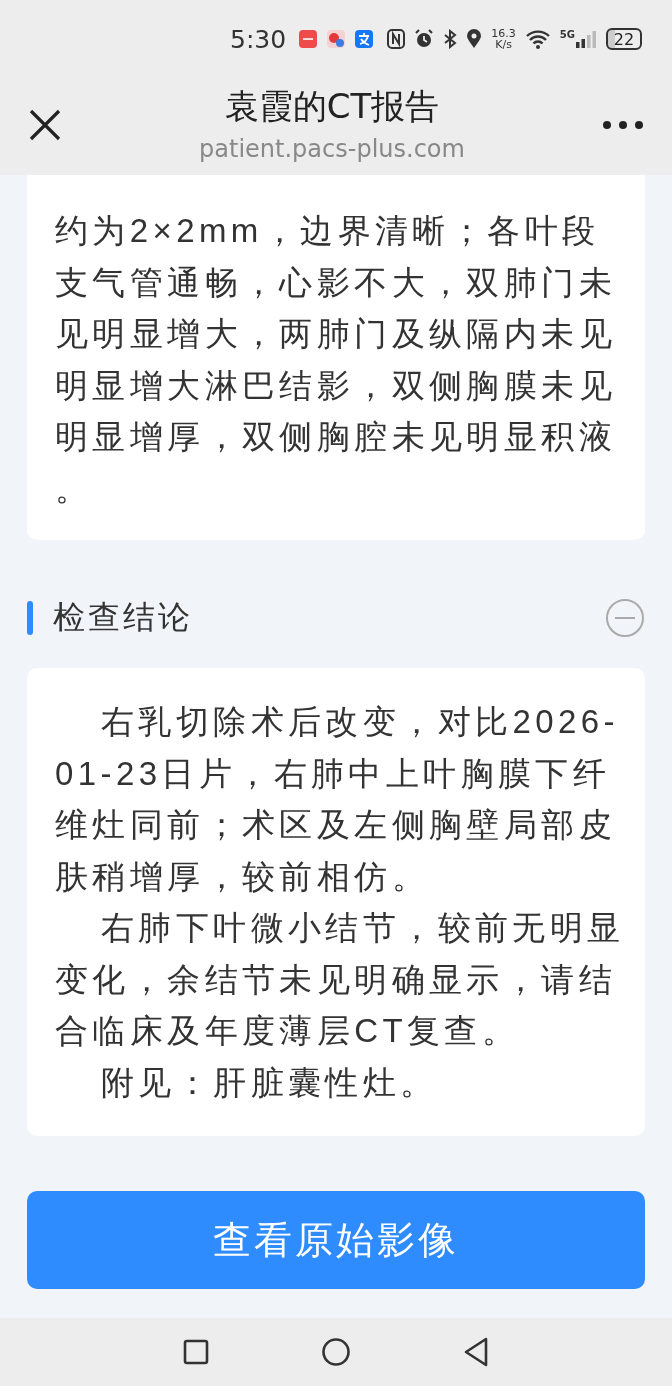 The image size is (672, 1386). Describe the element at coordinates (336, 1352) in the screenshot. I see `circle-icon` at that location.